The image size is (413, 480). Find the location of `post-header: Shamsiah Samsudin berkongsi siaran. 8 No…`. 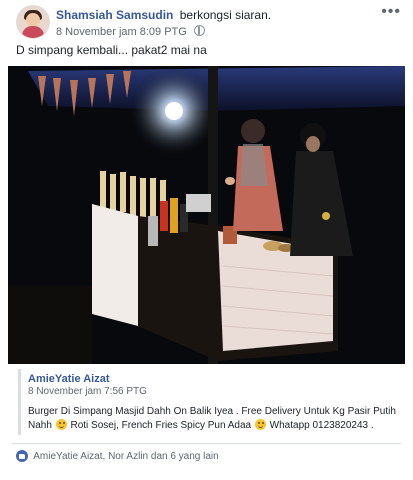

post-header: Shamsiah Samsudin berkongsi siaran. 8 No… is located at coordinates (209, 22).